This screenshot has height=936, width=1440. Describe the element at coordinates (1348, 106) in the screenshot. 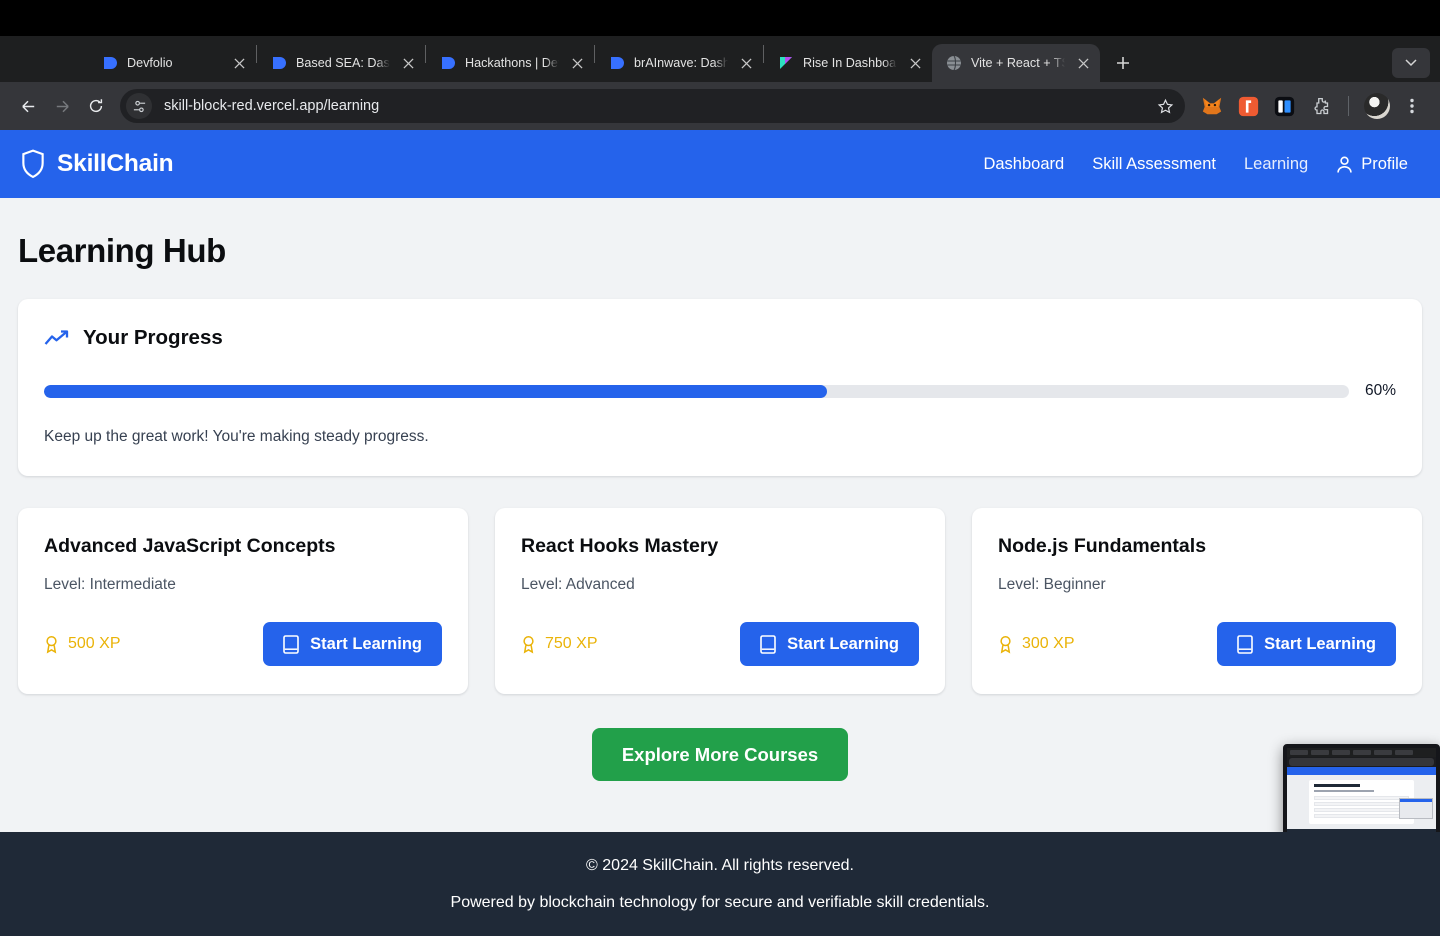

I see `toolbar-divider` at that location.